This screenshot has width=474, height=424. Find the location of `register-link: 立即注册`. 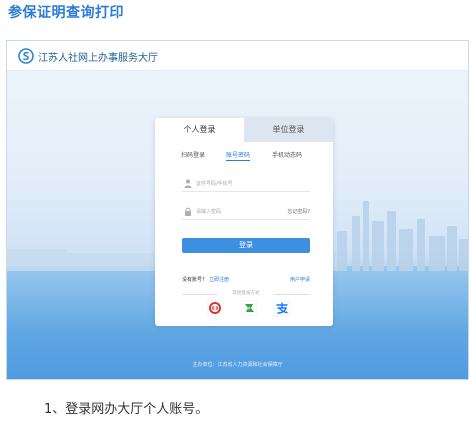

register-link: 立即注册 is located at coordinates (219, 279).